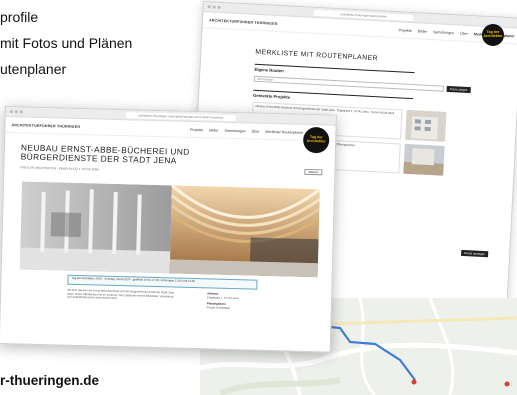  I want to click on project-hero-image, so click(169, 229).